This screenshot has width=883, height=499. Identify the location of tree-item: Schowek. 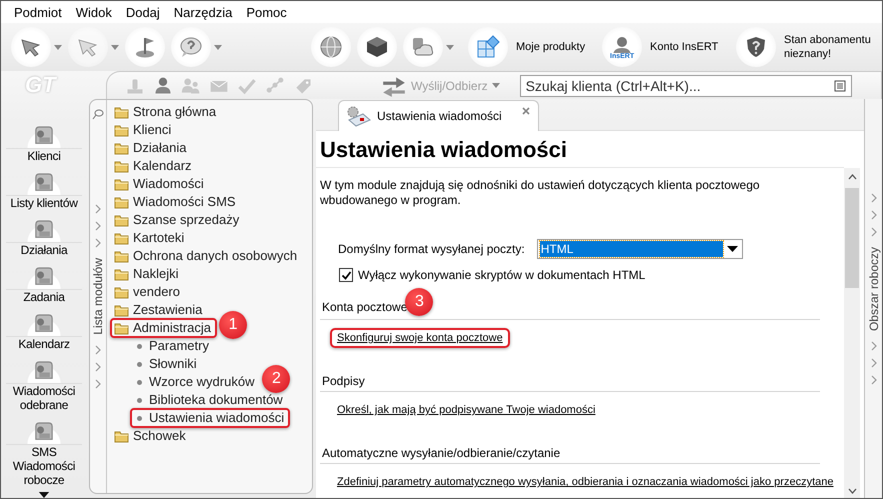
(151, 436).